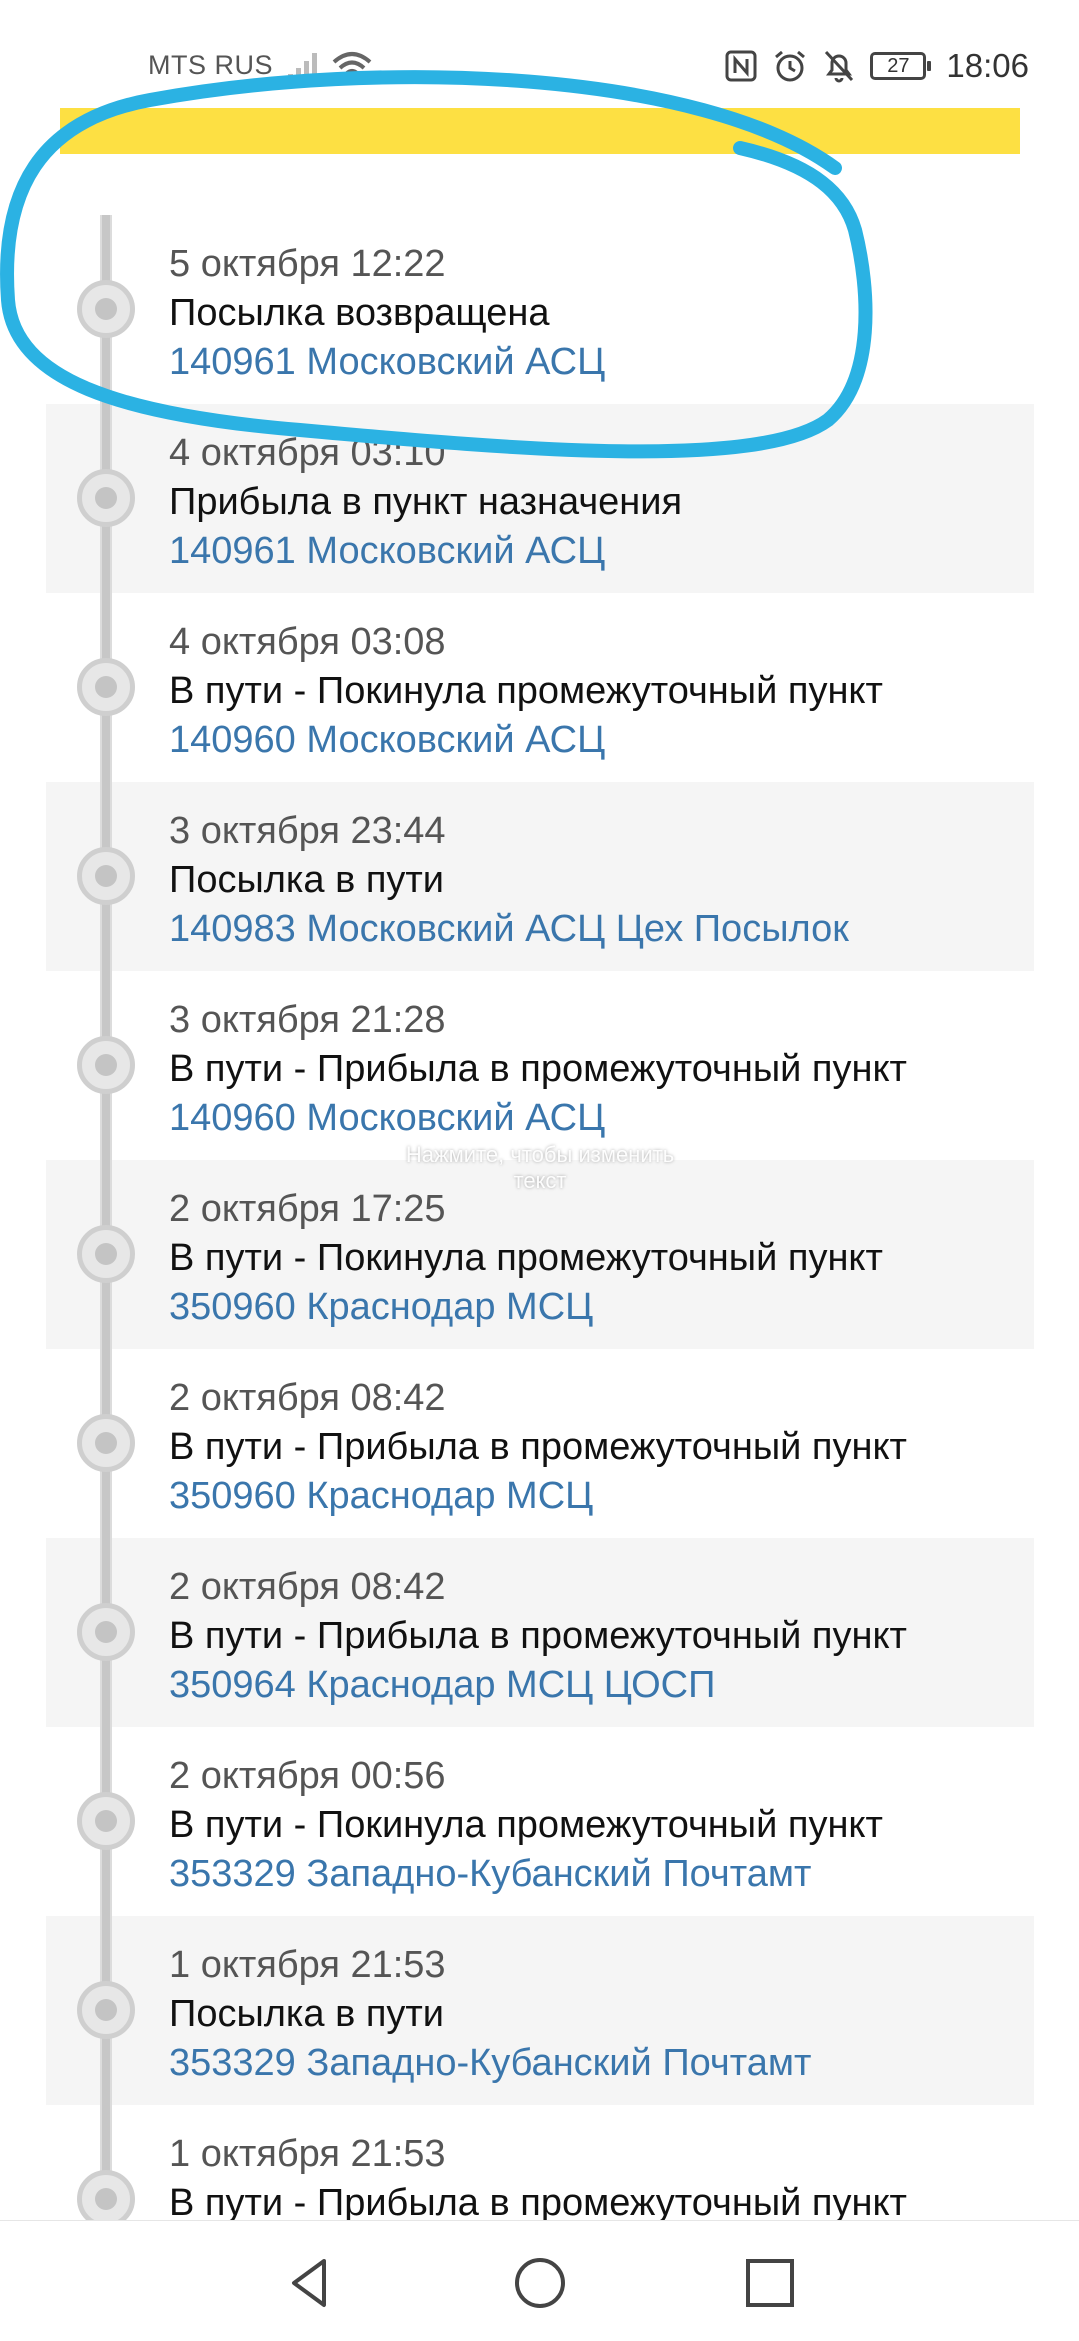 This screenshot has width=1079, height=2341. Describe the element at coordinates (310, 2283) in the screenshot. I see `back-icon` at that location.